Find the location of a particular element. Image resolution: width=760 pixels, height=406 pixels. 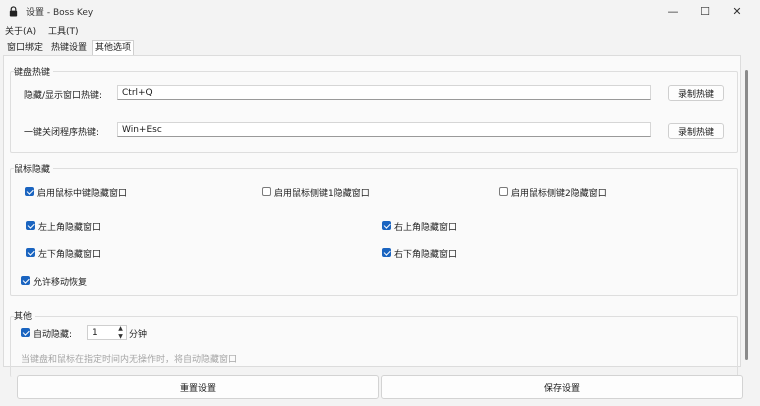

auto-hide-checkbox is located at coordinates (25, 332).